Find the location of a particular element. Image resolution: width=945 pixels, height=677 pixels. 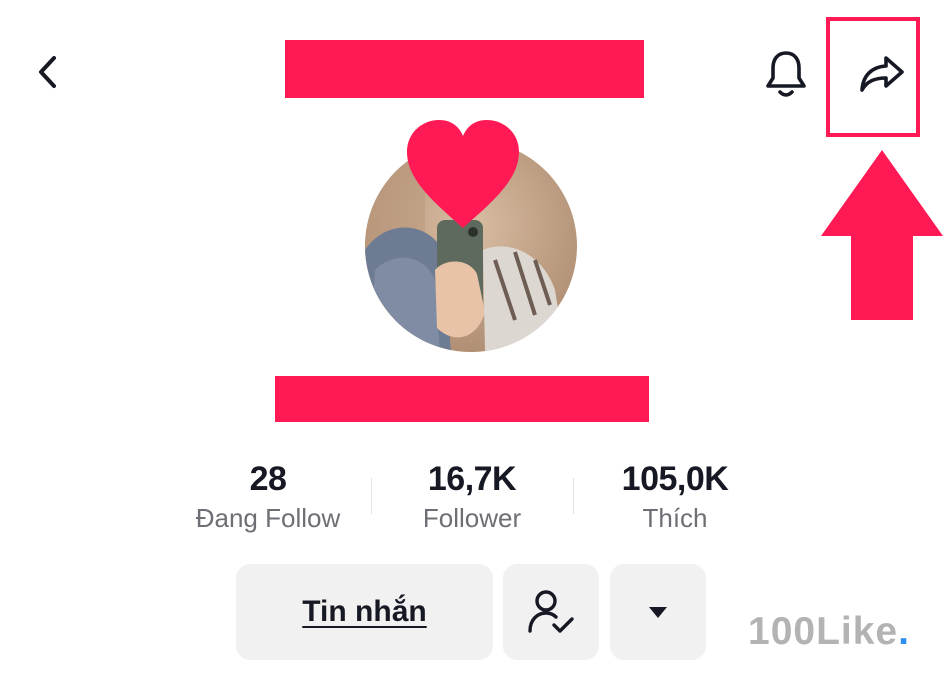

following-count: 28 is located at coordinates (268, 479).